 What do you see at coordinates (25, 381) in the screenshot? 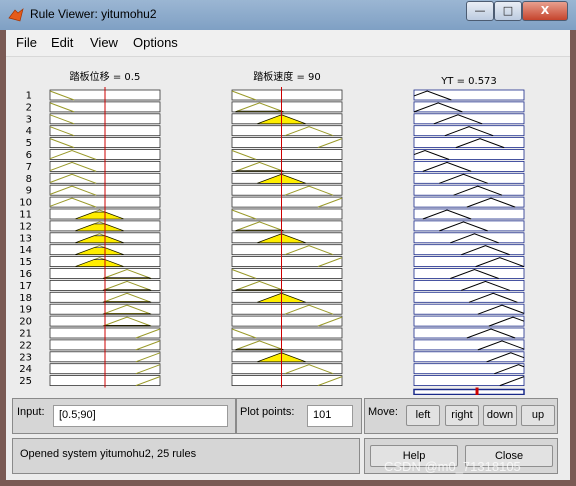
I see `rule-number: 25` at bounding box center [25, 381].